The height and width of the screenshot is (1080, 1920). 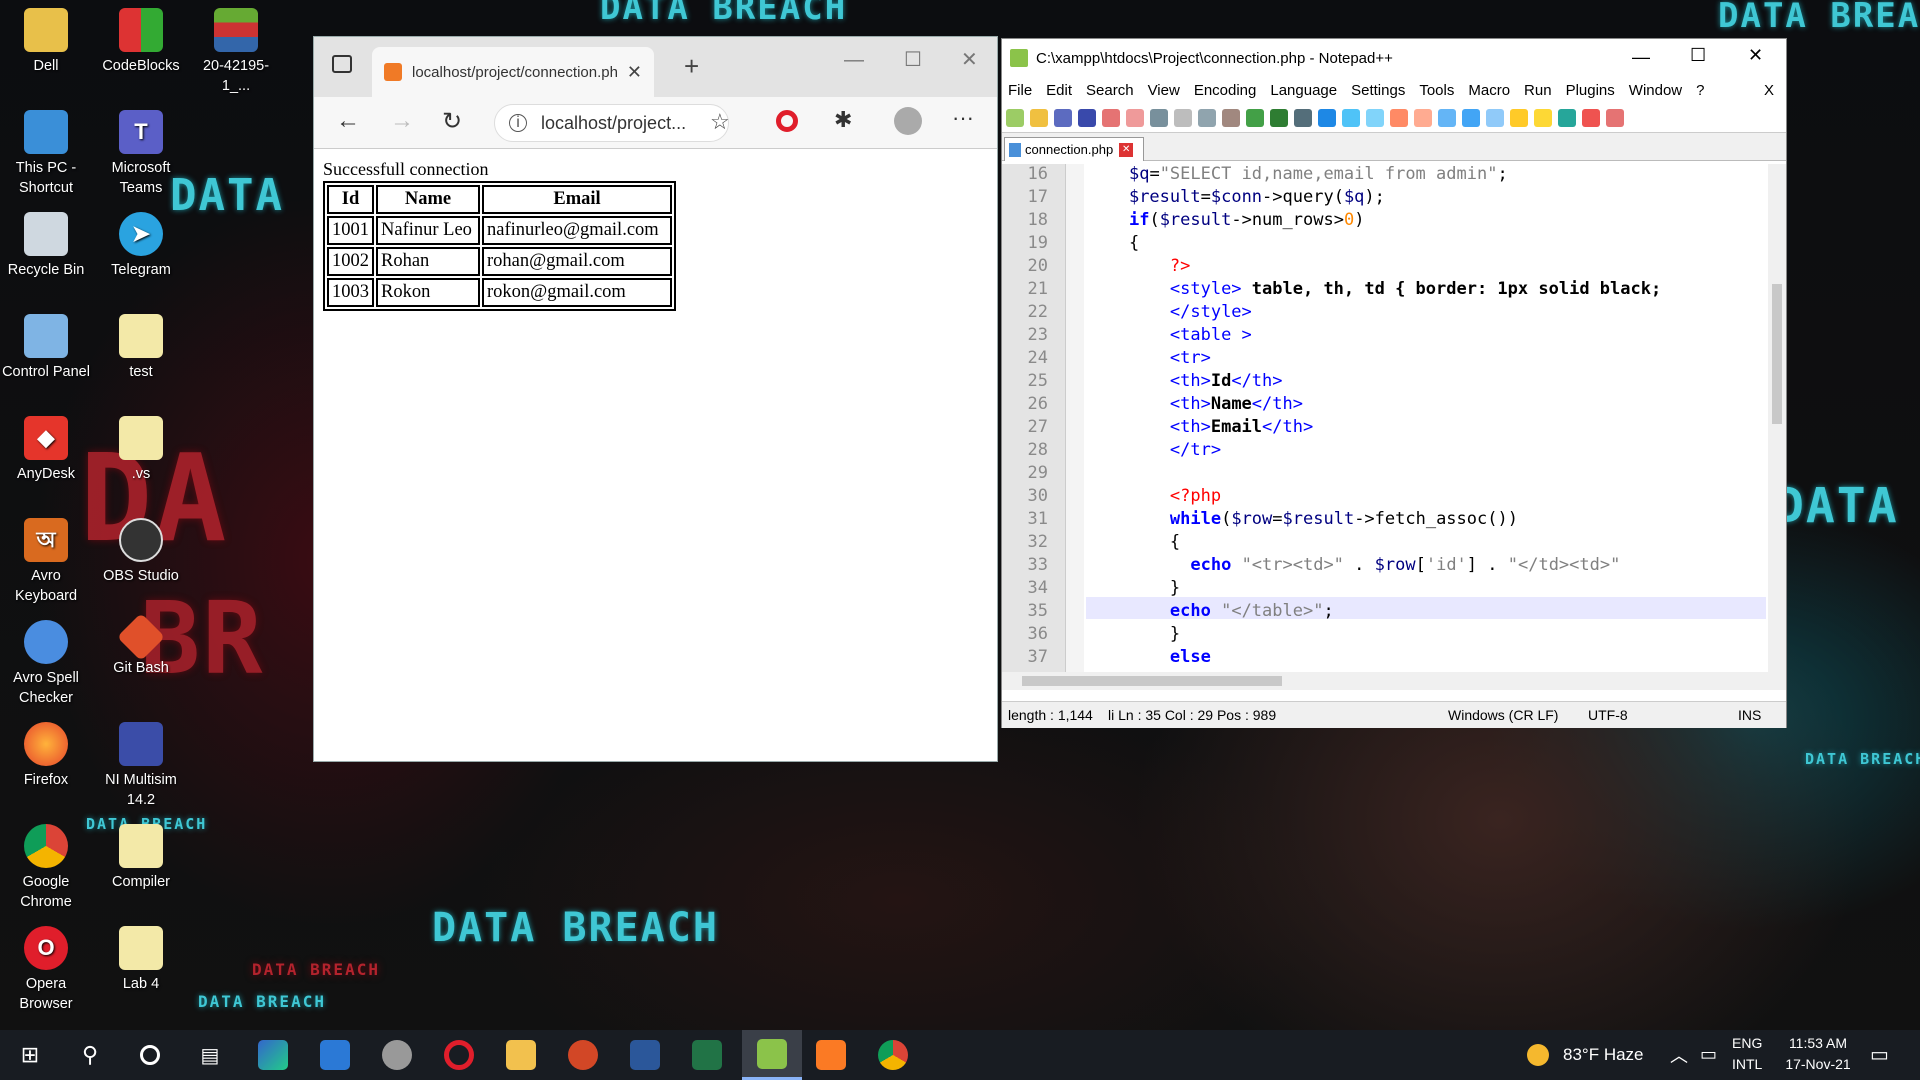 I want to click on cortana-button, so click(x=150, y=1055).